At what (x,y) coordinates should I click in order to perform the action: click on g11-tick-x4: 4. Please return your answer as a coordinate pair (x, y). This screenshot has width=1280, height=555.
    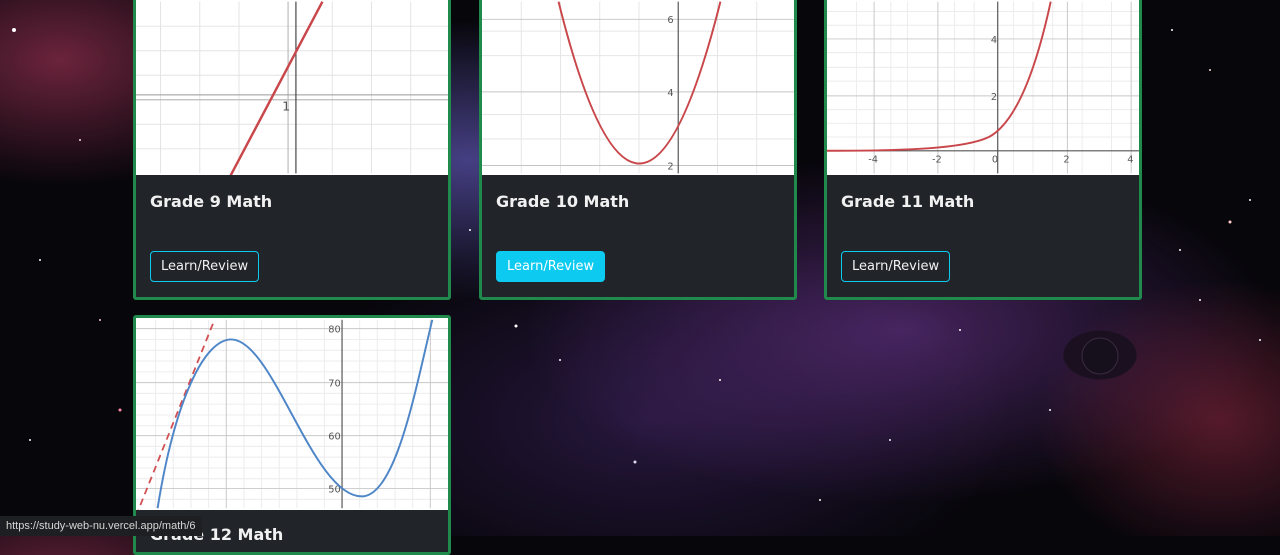
    Looking at the image, I should click on (1130, 160).